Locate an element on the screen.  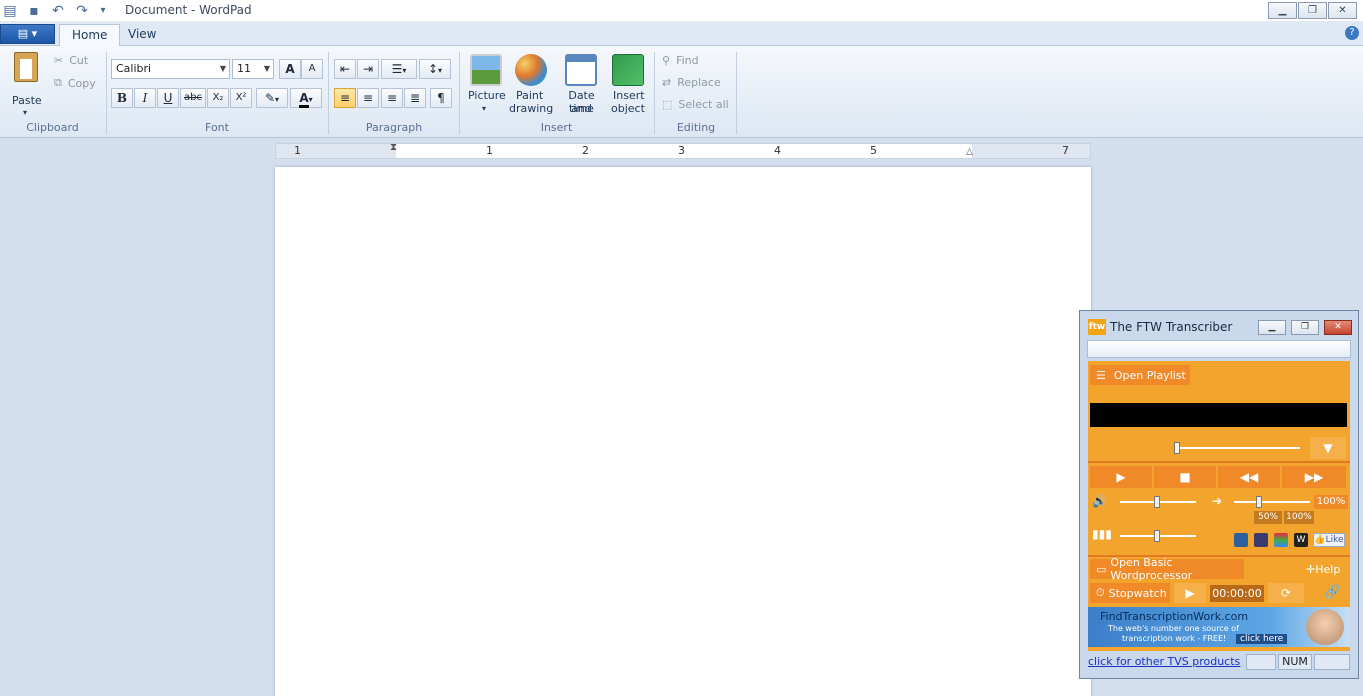
open-wordprocessor-button: ▭ Open Basic Wordprocessor is located at coordinates (1167, 569).